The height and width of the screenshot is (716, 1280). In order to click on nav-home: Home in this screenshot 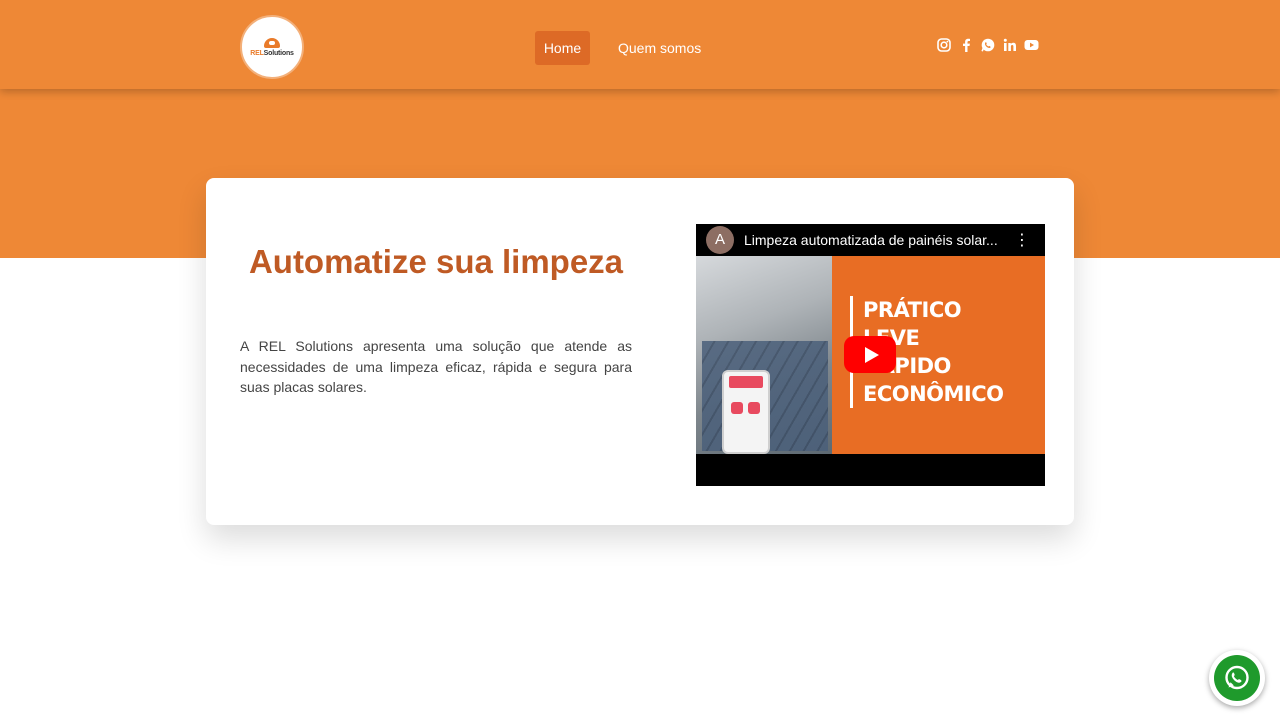, I will do `click(562, 48)`.